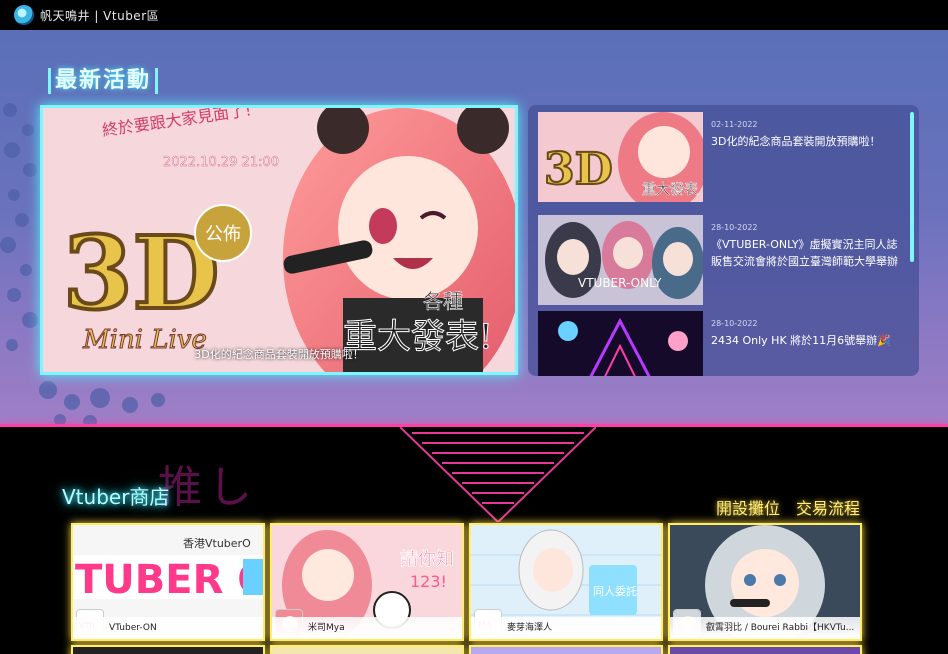 The image size is (948, 654). Describe the element at coordinates (808, 340) in the screenshot. I see `news-title: 2434 Only HK 將於11月6號舉辦🎉` at that location.